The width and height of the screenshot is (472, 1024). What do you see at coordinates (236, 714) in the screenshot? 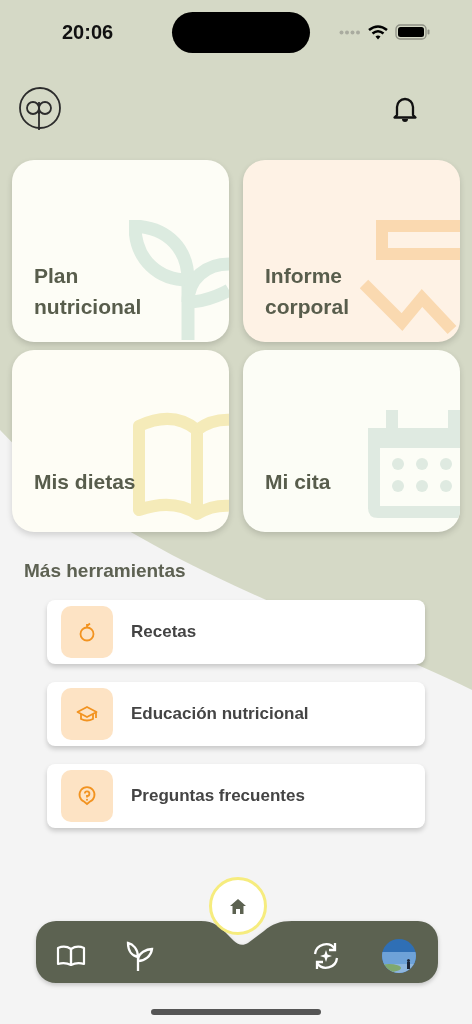
I see `tool-list-item: Educación nutricional` at bounding box center [236, 714].